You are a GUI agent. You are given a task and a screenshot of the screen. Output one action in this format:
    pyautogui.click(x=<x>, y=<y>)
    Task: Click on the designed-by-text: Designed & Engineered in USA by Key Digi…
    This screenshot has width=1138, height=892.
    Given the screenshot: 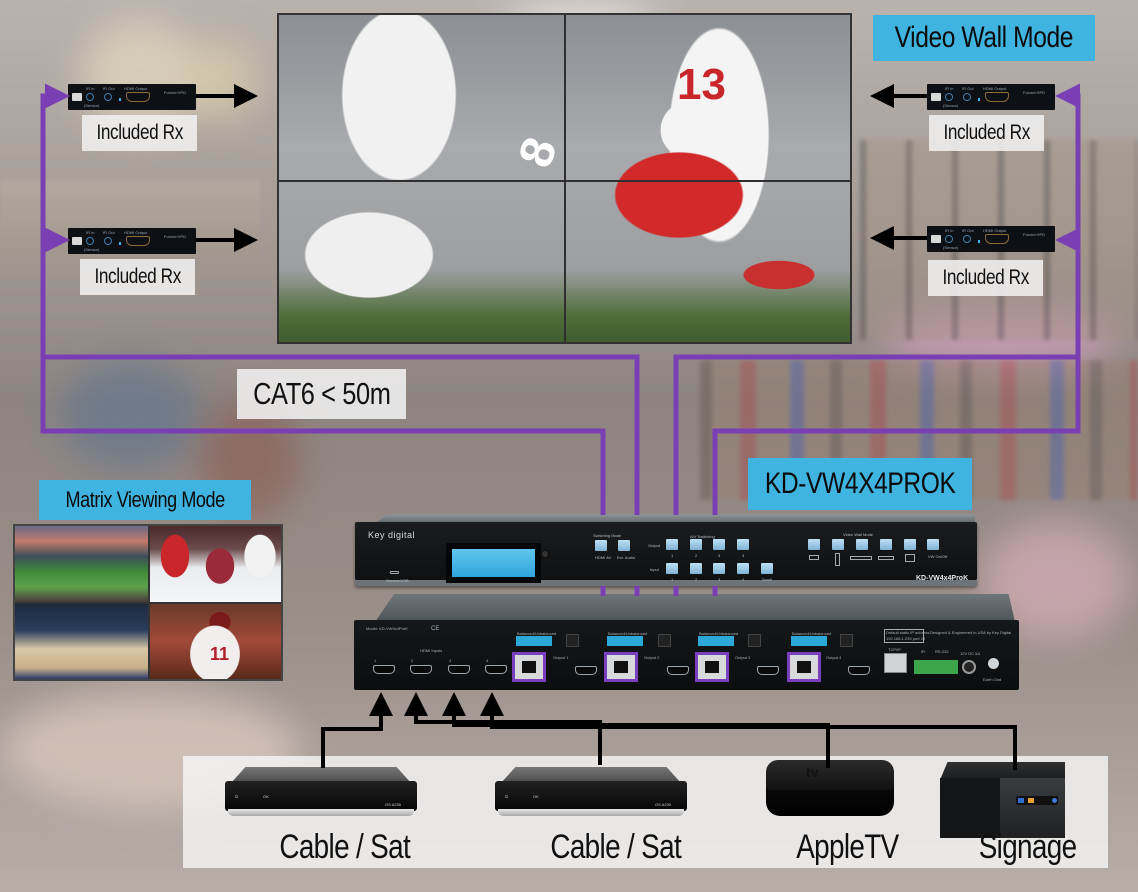 What is the action you would take?
    pyautogui.click(x=971, y=632)
    